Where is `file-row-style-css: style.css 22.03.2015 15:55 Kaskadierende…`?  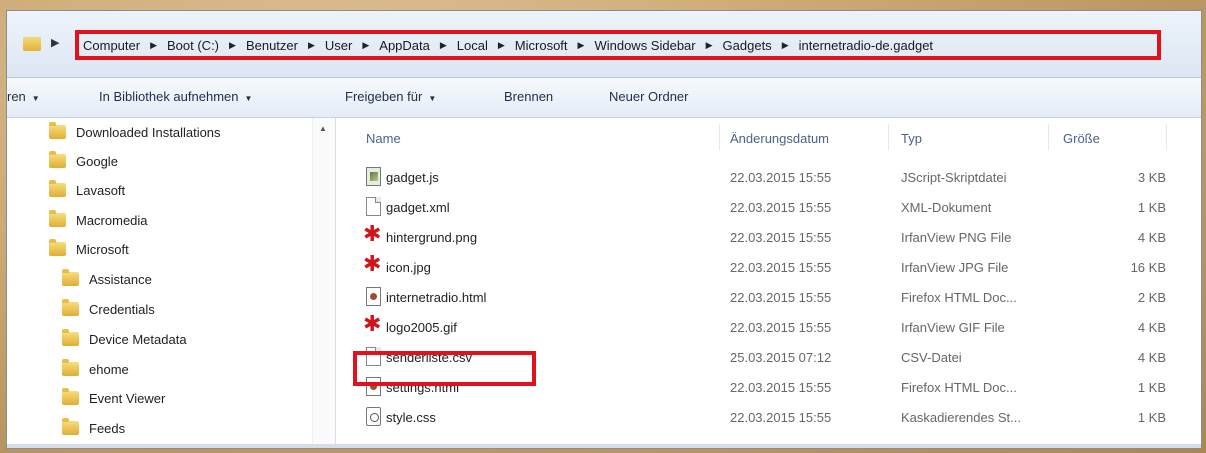 file-row-style-css: style.css 22.03.2015 15:55 Kaskadierende… is located at coordinates (768, 417).